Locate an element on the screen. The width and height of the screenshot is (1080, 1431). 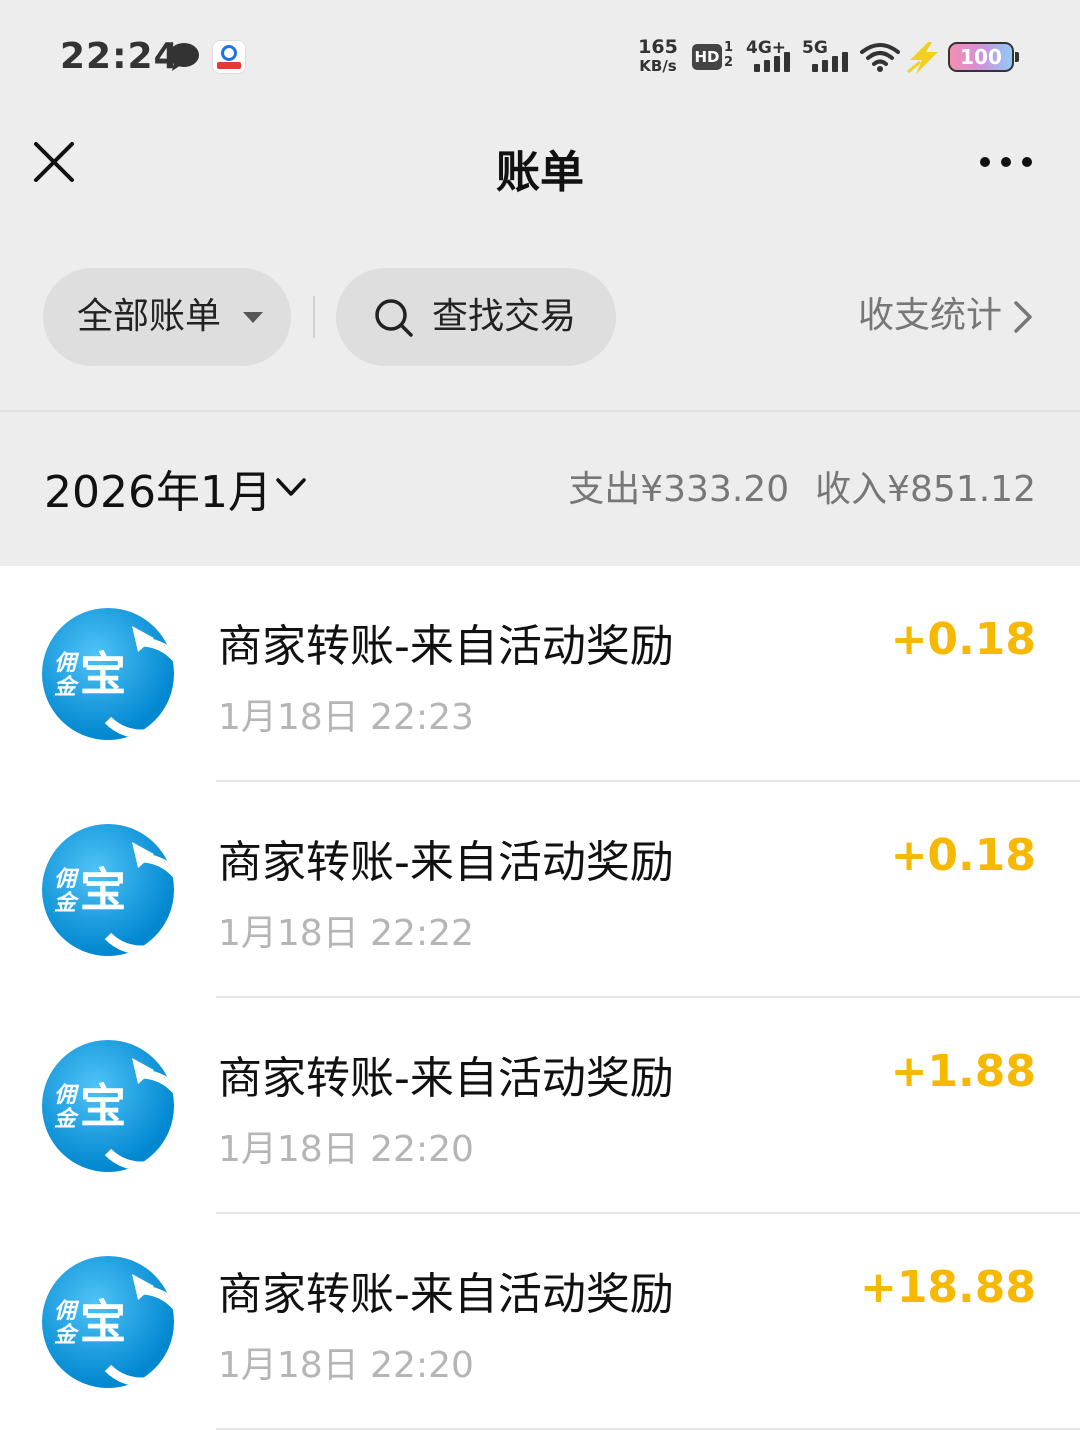
network-speed: 165 KB/s is located at coordinates (658, 55).